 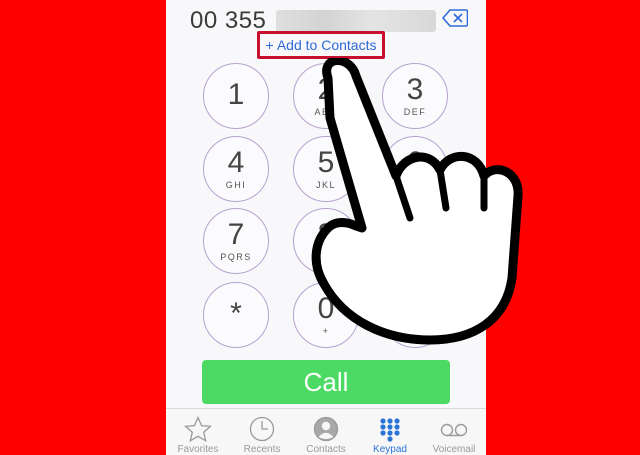 I want to click on tab-label: Favorites, so click(x=198, y=449).